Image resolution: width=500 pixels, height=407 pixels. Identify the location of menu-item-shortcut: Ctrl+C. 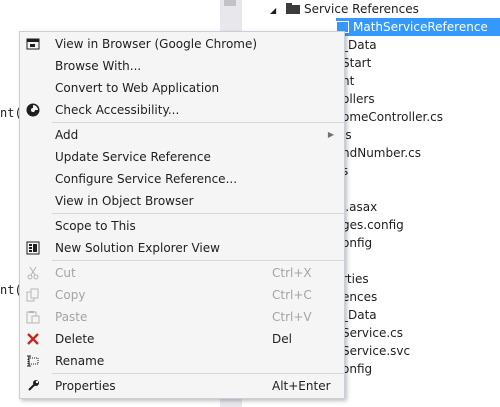
(292, 295).